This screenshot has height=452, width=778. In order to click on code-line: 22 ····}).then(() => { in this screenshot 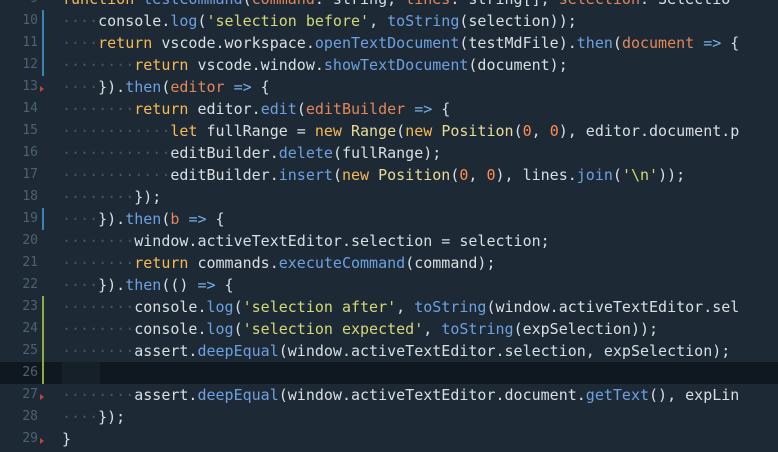, I will do `click(389, 285)`.